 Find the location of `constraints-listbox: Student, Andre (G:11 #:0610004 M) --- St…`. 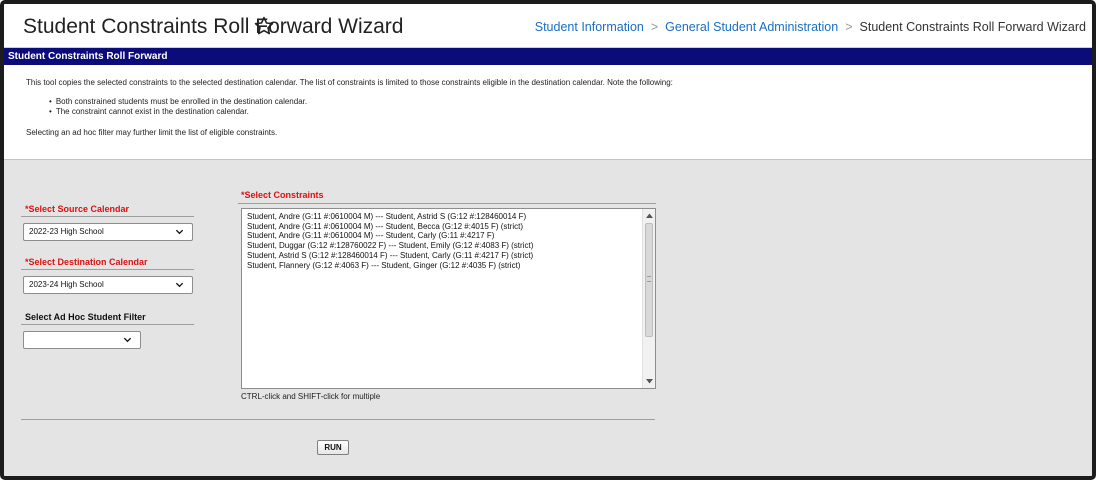

constraints-listbox: Student, Andre (G:11 #:0610004 M) --- St… is located at coordinates (448, 298).